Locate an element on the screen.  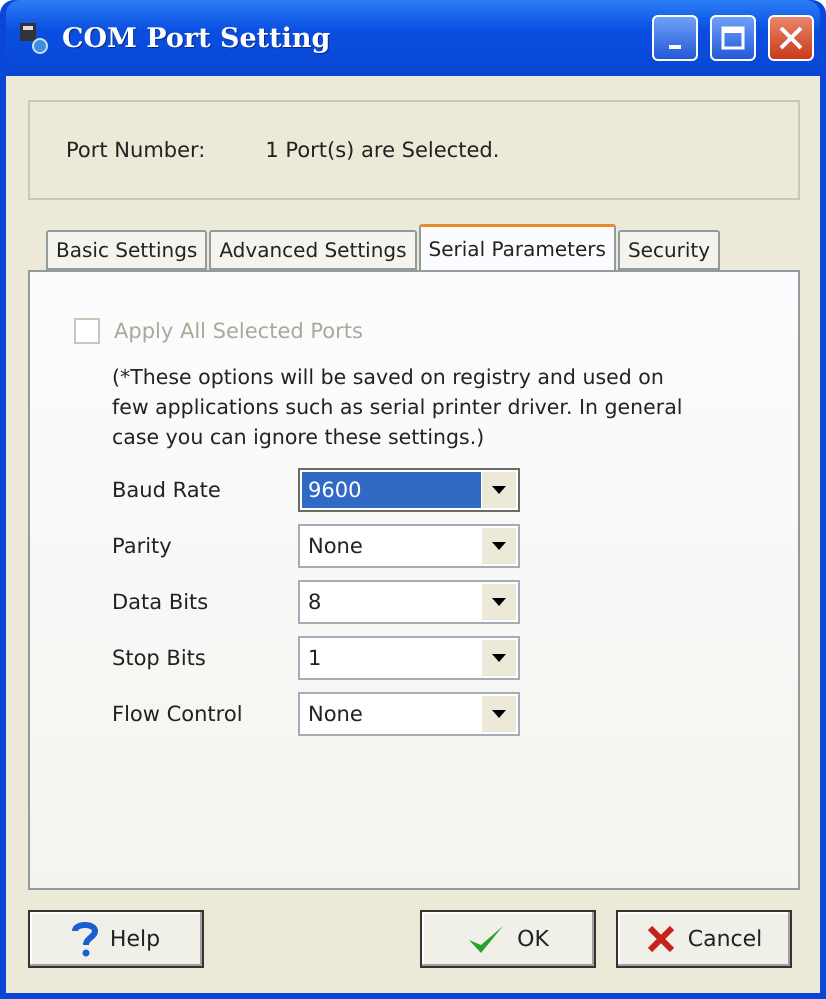
checkmark-icon is located at coordinates (486, 939).